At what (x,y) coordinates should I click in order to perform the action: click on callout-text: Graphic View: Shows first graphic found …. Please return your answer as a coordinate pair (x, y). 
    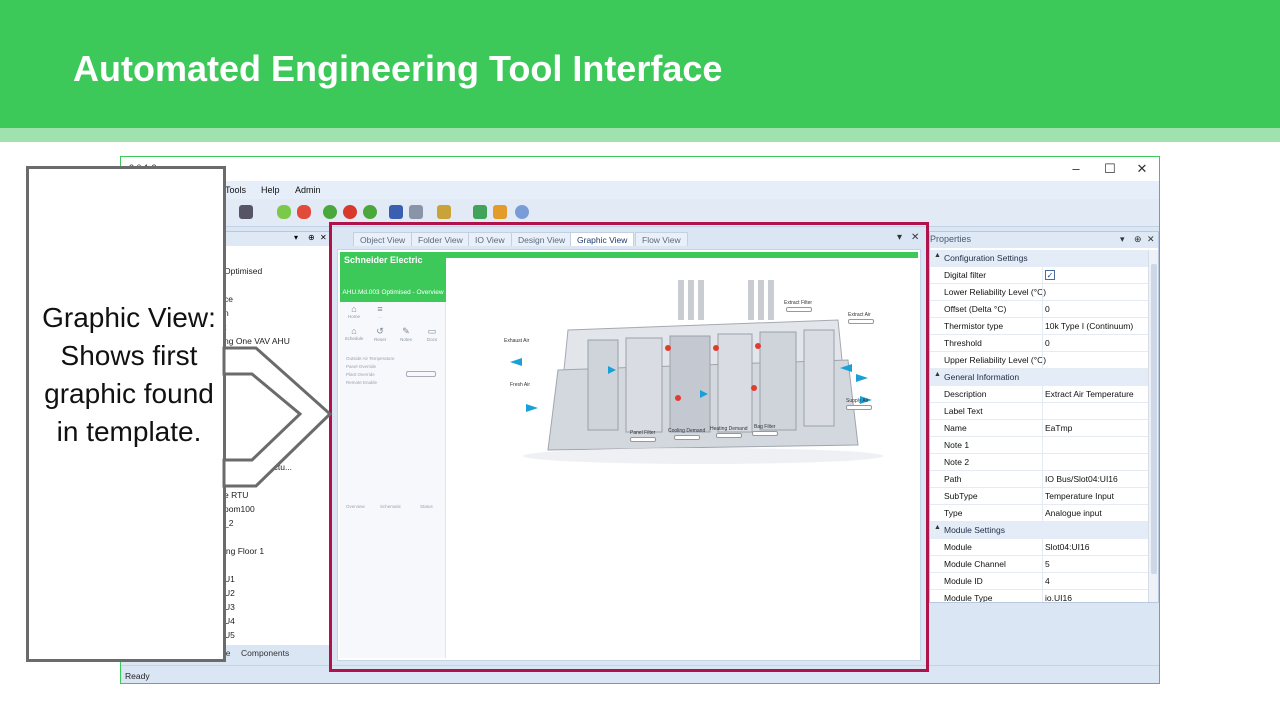
    Looking at the image, I should click on (129, 374).